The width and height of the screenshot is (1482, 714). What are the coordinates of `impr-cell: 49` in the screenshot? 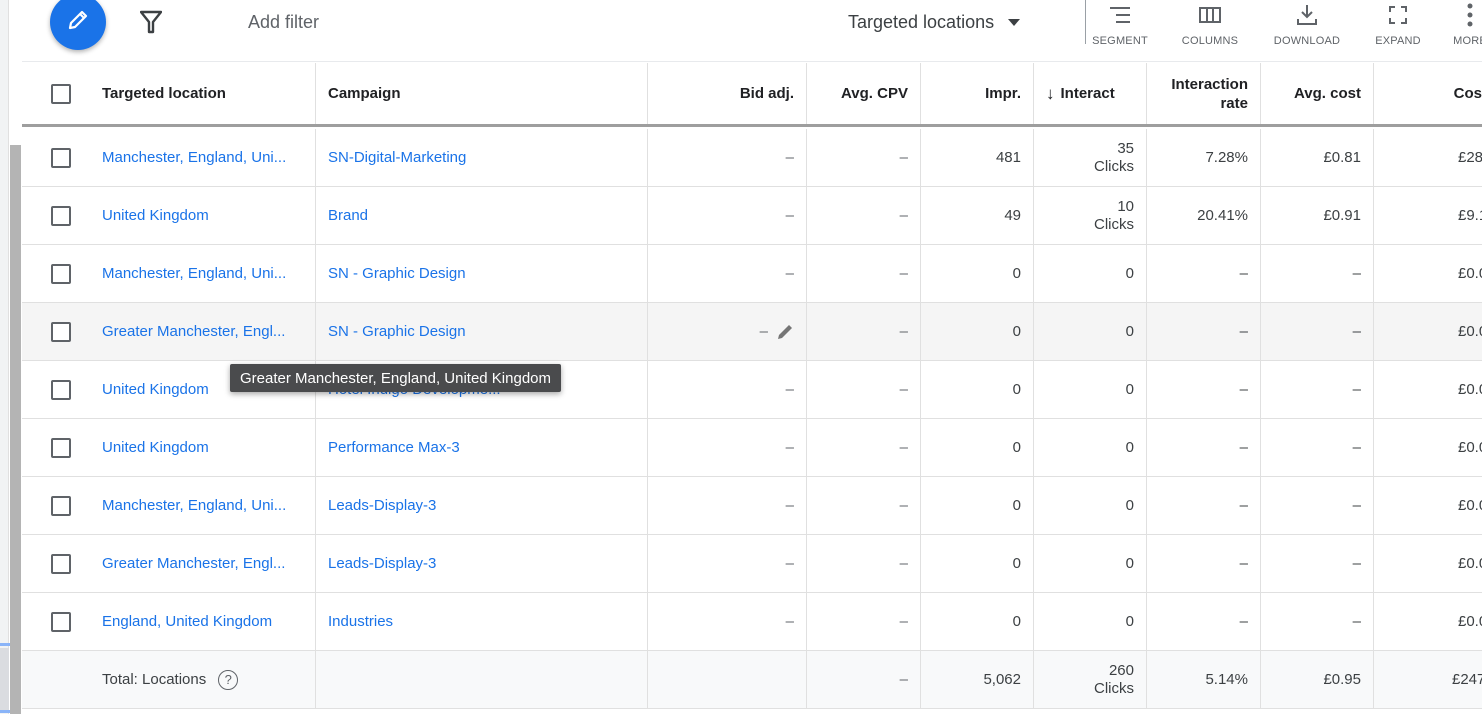 It's located at (977, 215).